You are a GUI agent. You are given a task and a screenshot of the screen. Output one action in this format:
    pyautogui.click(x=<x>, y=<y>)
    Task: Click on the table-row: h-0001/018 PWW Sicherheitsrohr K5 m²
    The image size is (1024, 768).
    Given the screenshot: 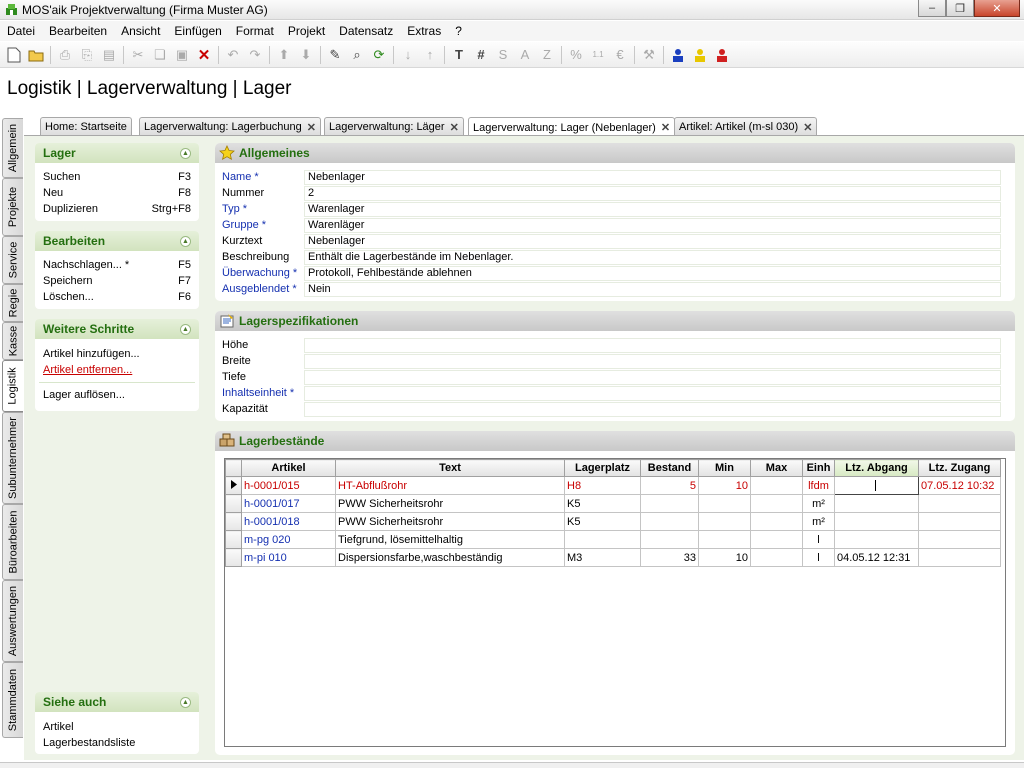 What is the action you would take?
    pyautogui.click(x=613, y=521)
    